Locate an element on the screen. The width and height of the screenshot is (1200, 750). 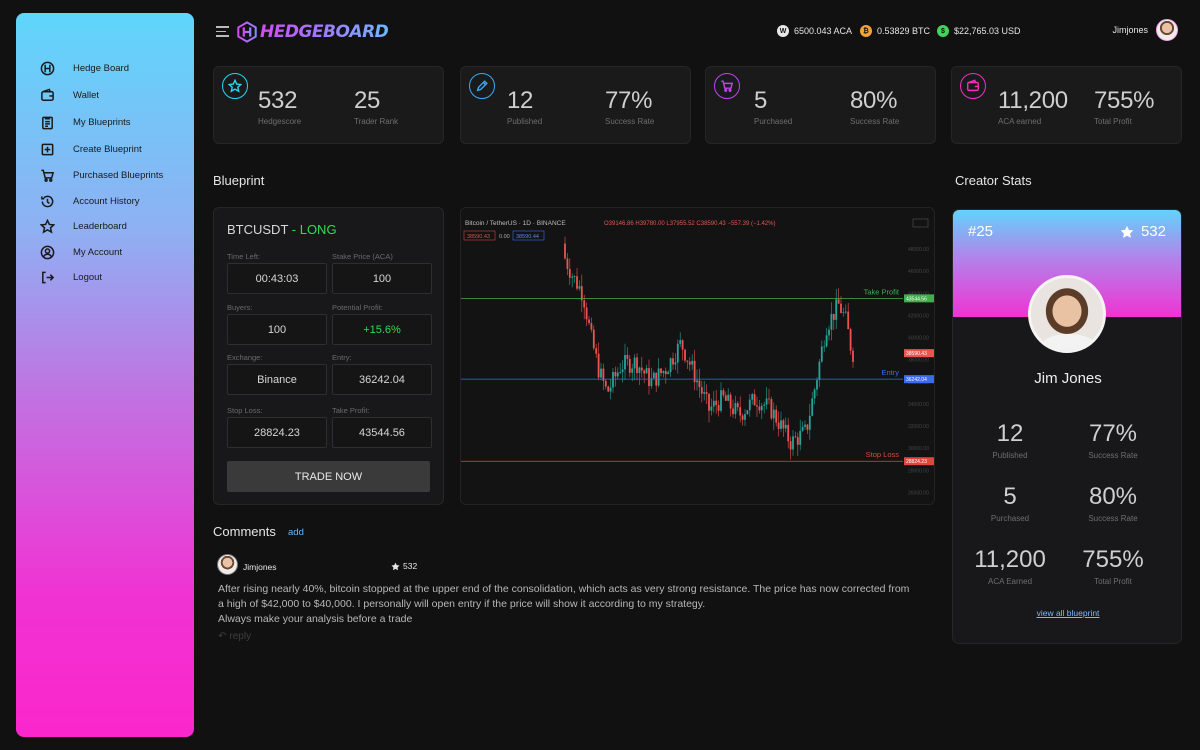
stat-card-aca-earned: 11,200 ACA earned 755% Total Profit is located at coordinates (1066, 105).